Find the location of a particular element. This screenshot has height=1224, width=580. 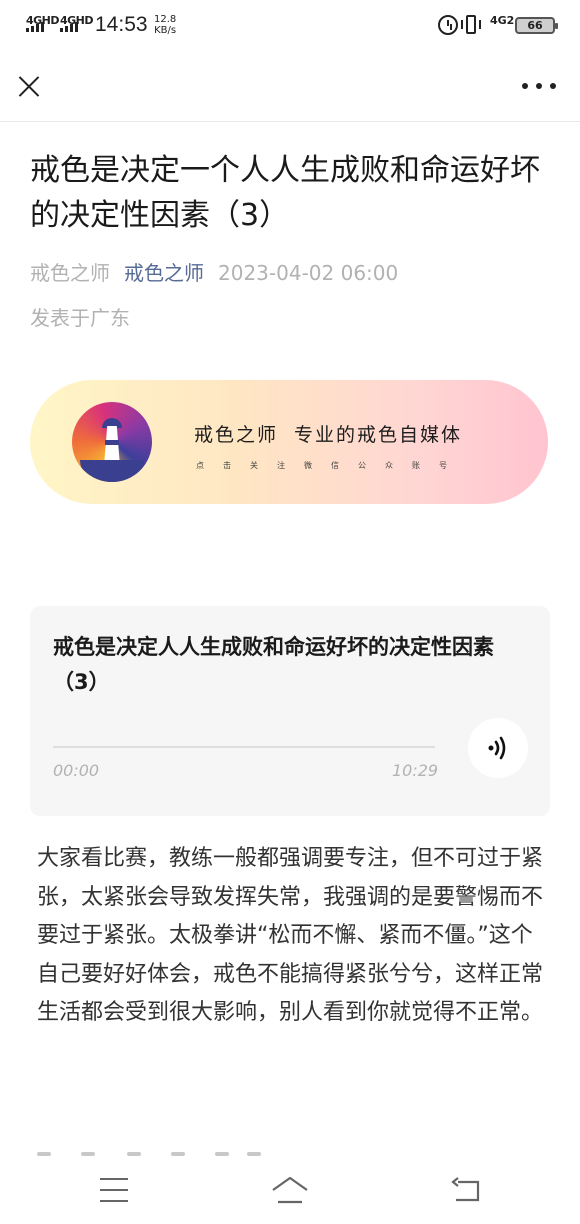

article-title: 戒色是决定一个人人生成败和命运好坏的决定性因素（3） is located at coordinates (285, 193).